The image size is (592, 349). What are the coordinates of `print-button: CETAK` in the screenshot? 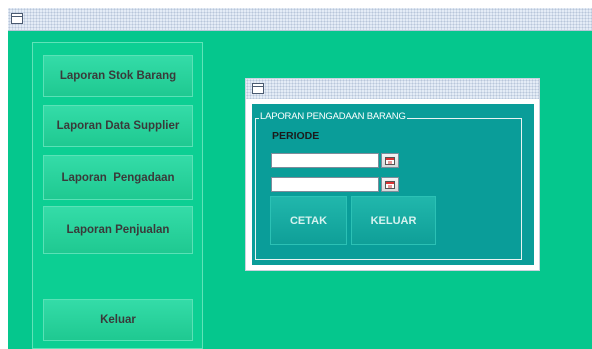 It's located at (308, 220).